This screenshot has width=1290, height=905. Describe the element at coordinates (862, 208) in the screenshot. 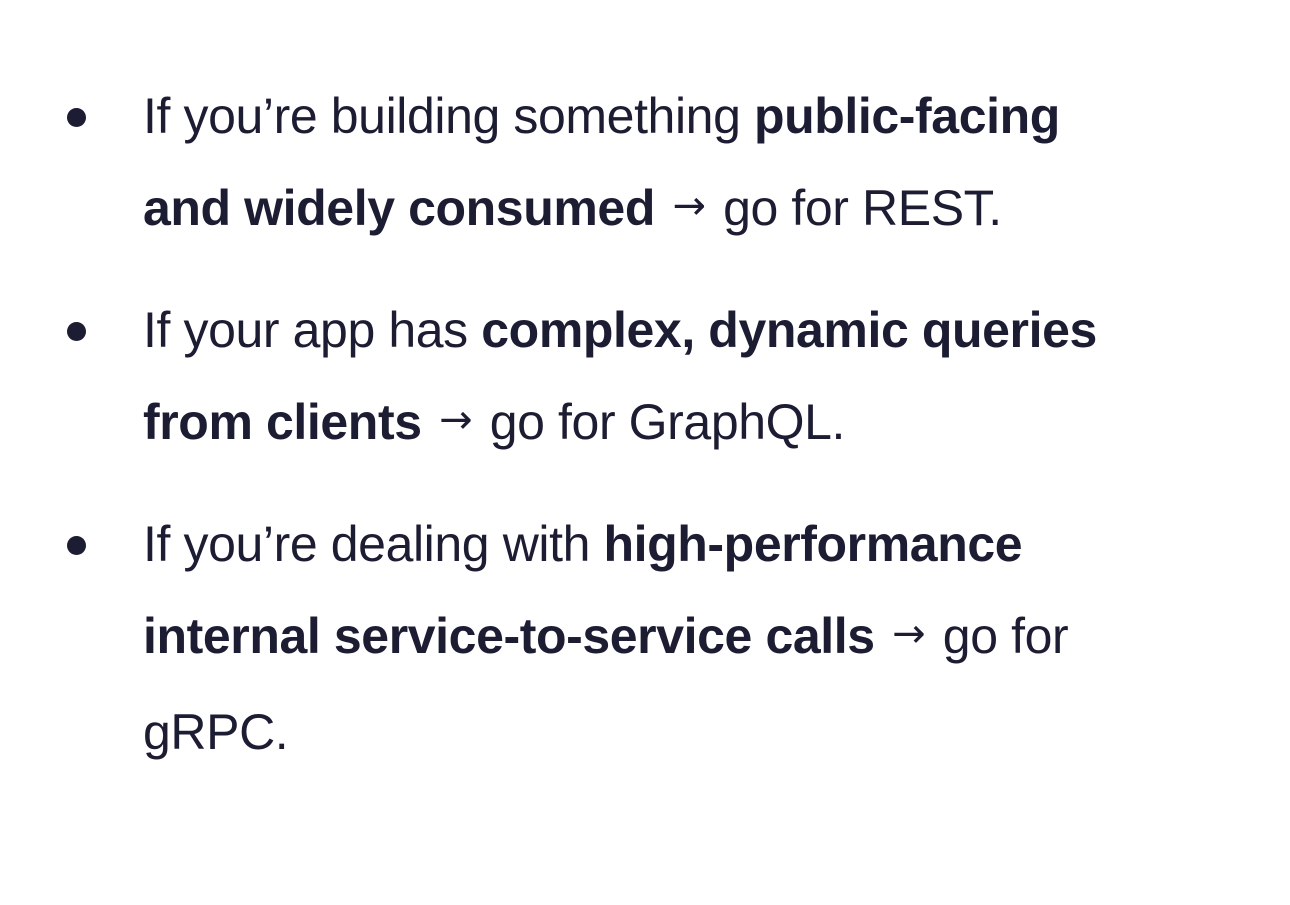

I see `item-suffix: go for REST.` at that location.